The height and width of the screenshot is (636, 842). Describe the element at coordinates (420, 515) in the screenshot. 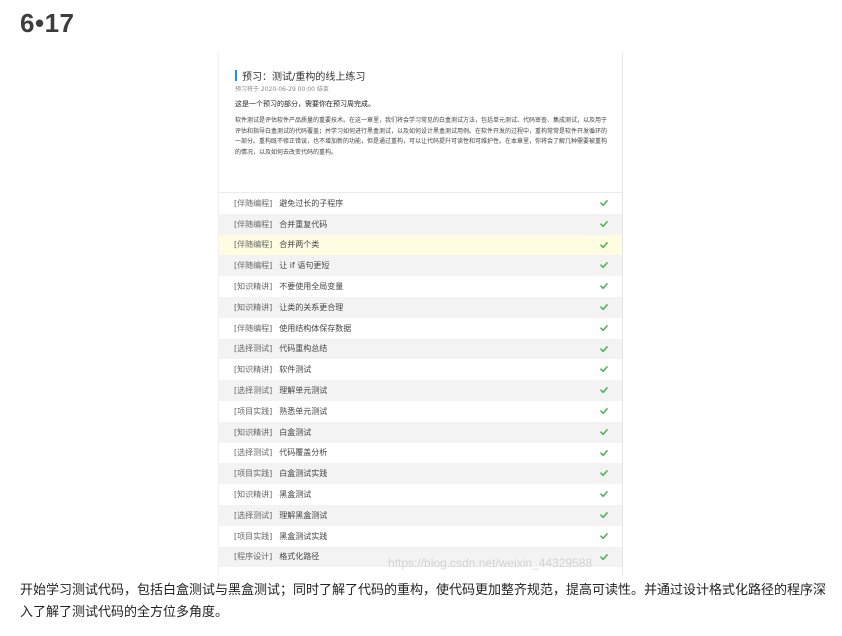

I see `task-row: [选择测试] 理解黑盒测试` at that location.